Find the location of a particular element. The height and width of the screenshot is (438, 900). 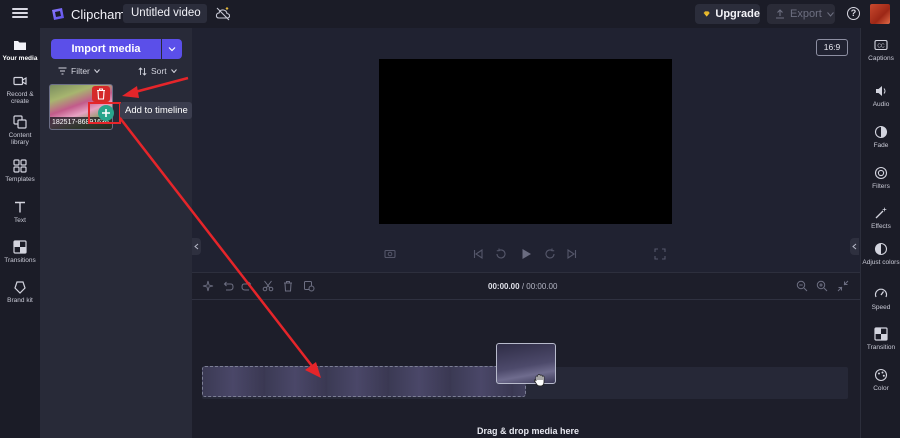

hamburger-menu-icon is located at coordinates (20, 14).